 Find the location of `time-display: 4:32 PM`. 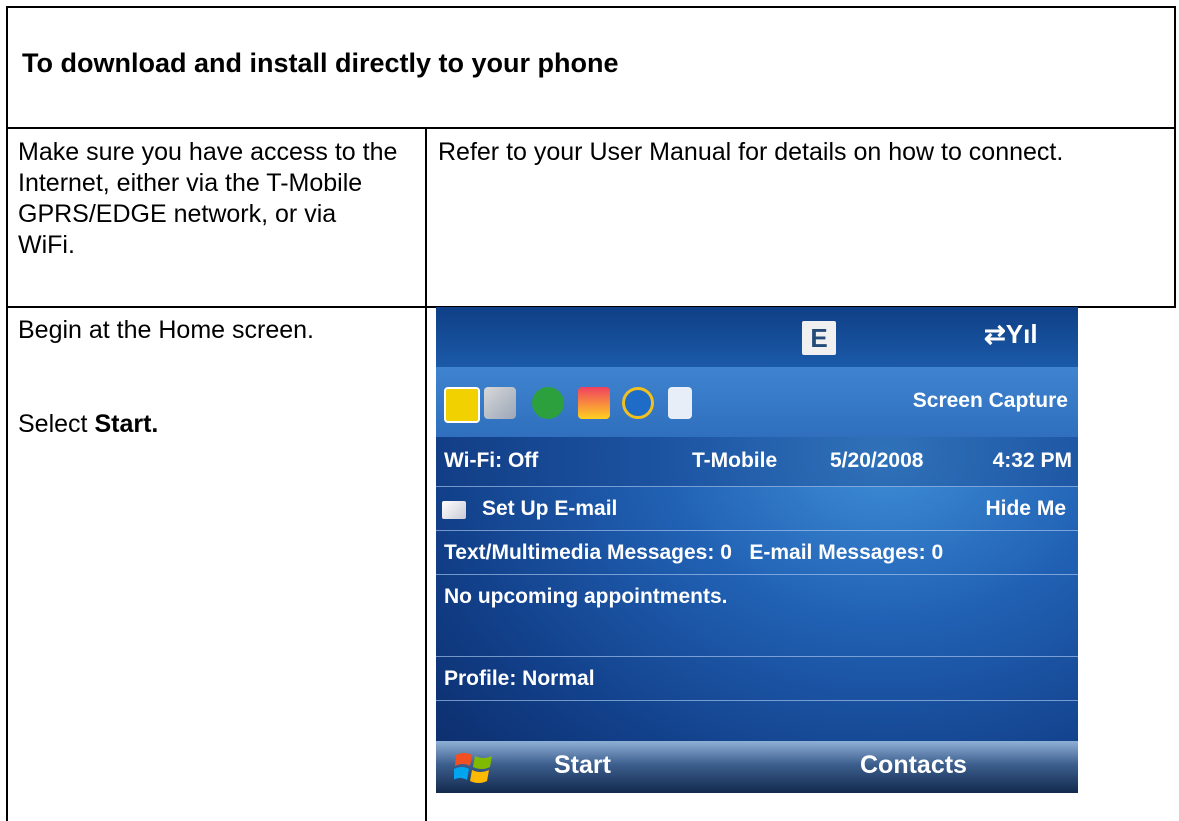

time-display: 4:32 PM is located at coordinates (1032, 460).